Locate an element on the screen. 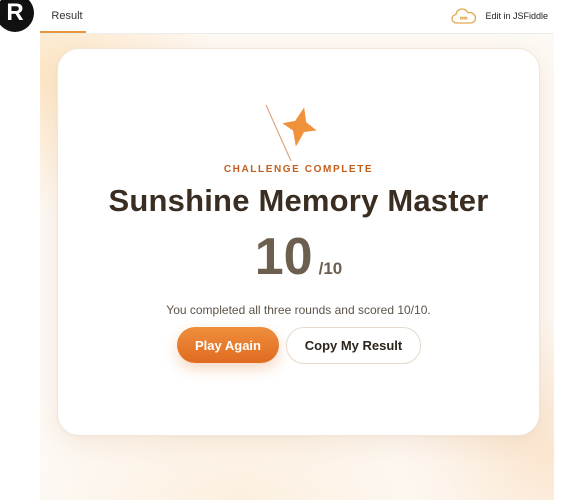 This screenshot has width=587, height=500. play-again-label: Play Again is located at coordinates (228, 345).